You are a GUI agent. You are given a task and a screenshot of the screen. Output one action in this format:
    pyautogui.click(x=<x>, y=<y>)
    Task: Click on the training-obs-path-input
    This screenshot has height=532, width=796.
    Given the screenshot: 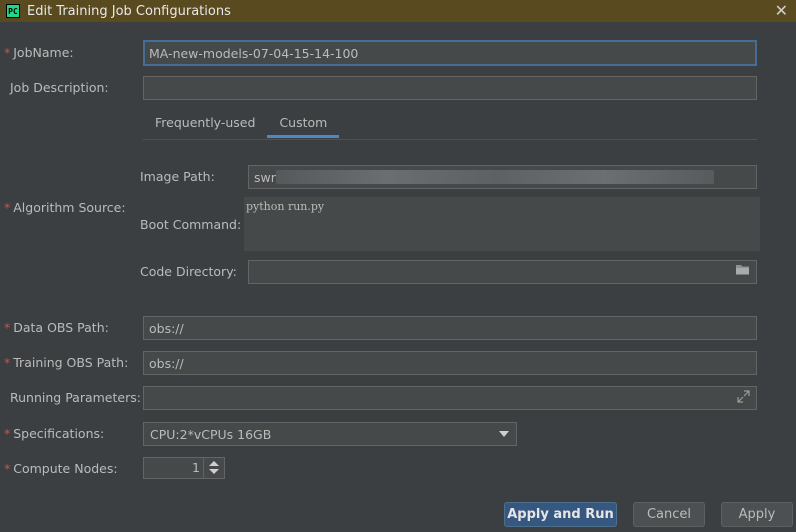 What is the action you would take?
    pyautogui.click(x=450, y=363)
    